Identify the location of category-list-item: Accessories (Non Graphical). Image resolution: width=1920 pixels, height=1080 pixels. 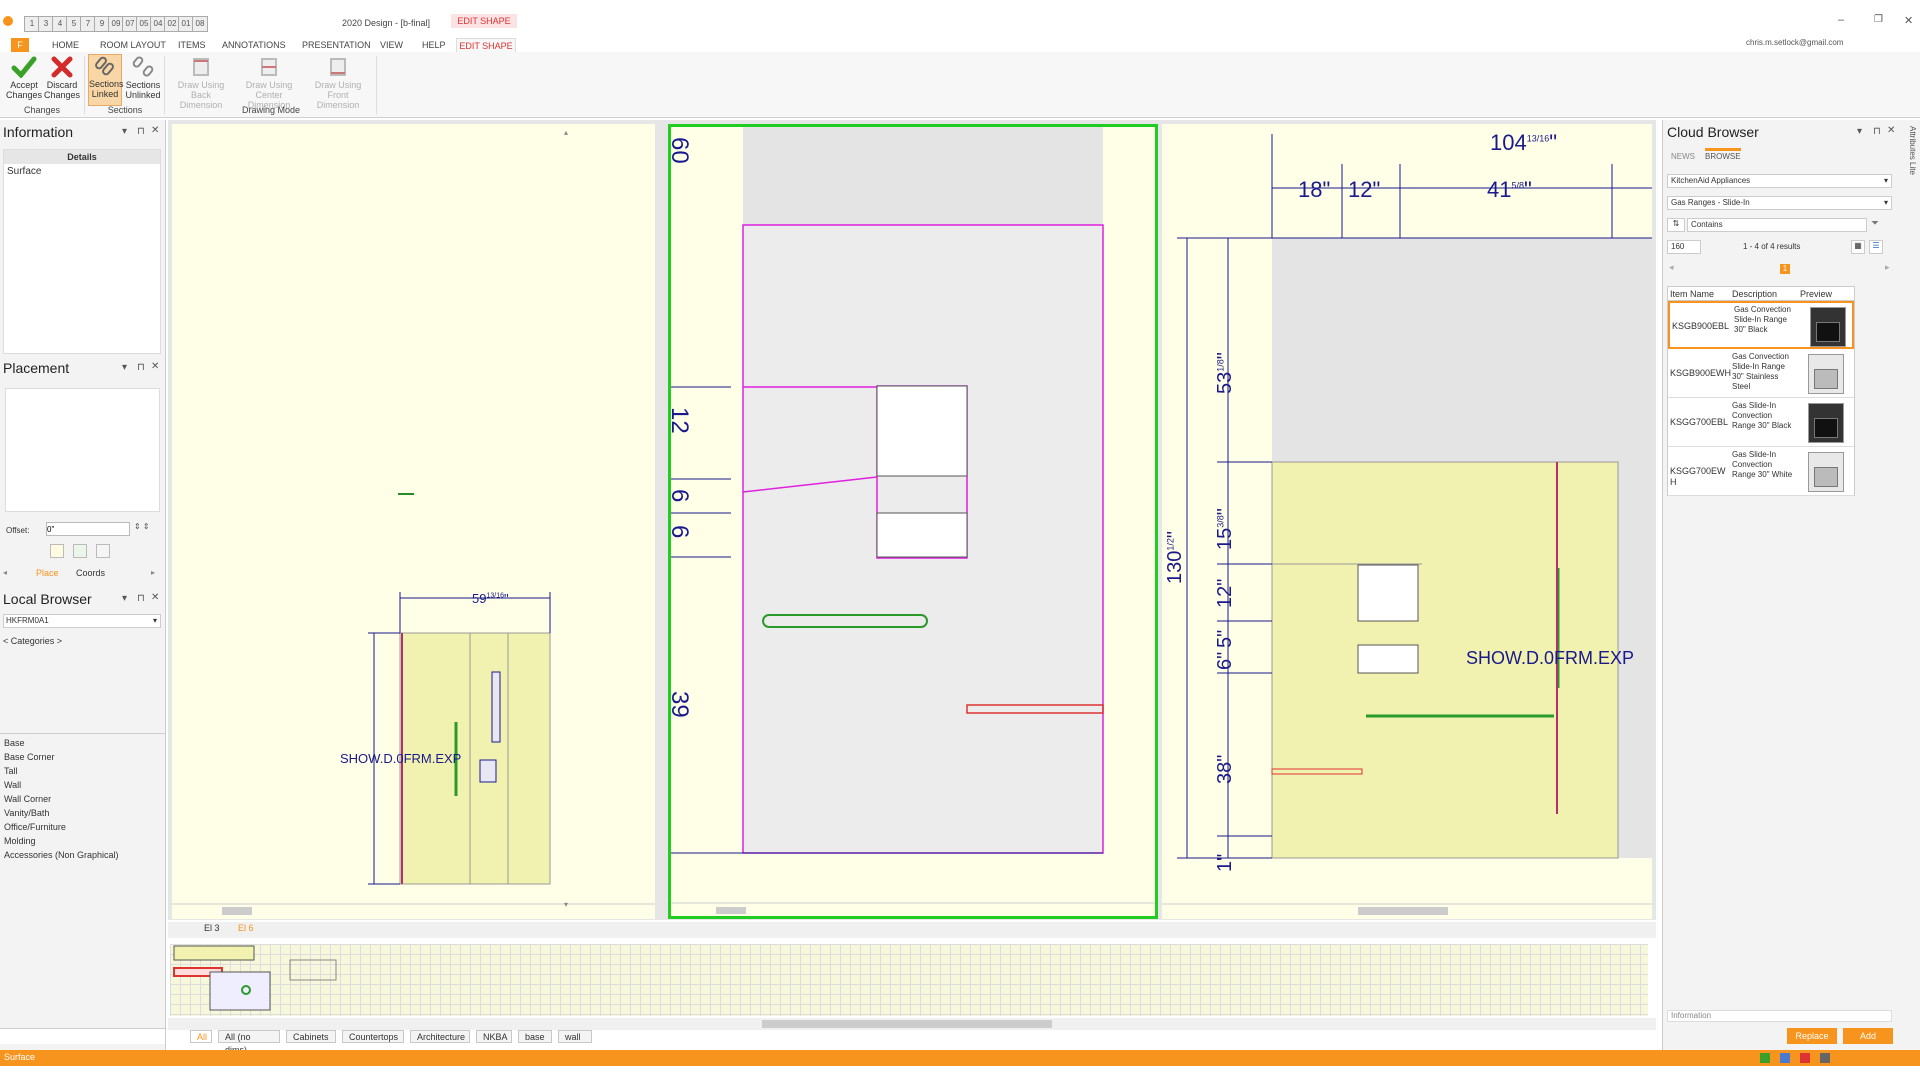
(61, 855).